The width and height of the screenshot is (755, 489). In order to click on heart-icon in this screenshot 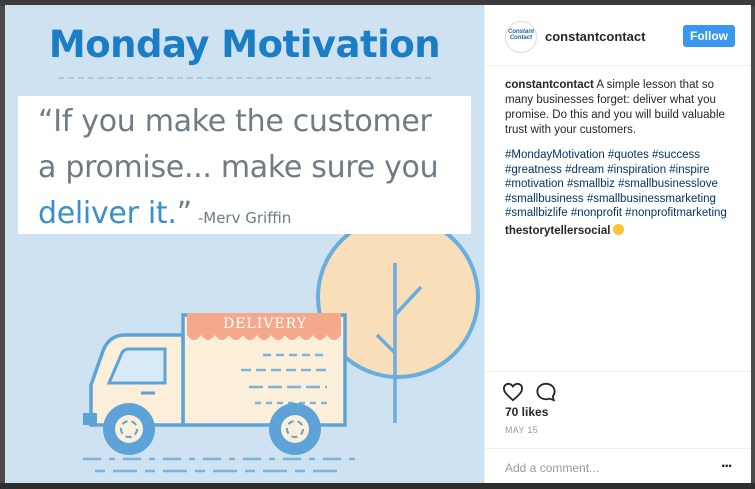, I will do `click(513, 392)`.